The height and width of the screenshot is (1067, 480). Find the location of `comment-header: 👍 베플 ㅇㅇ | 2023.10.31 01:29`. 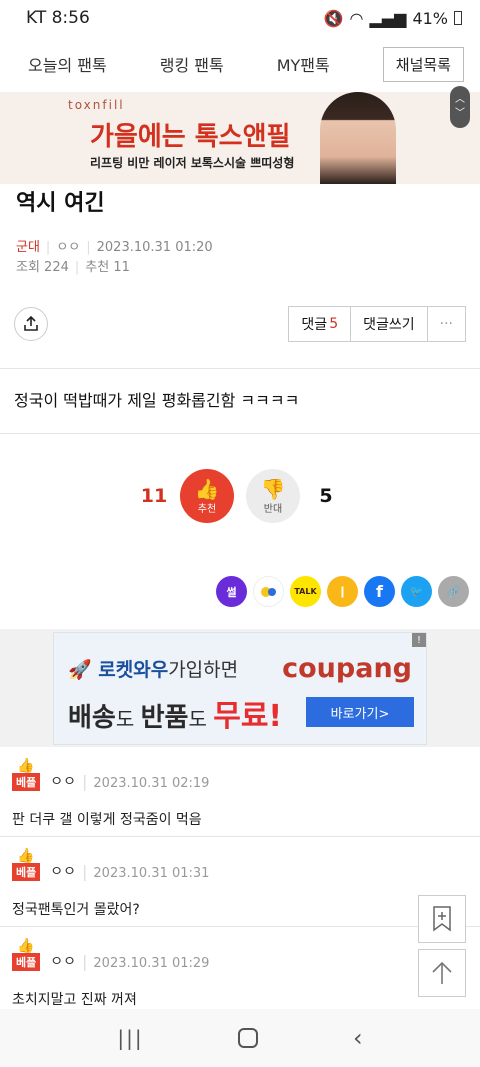

comment-header: 👍 베플 ㅇㅇ | 2023.10.31 01:29 is located at coordinates (240, 954).